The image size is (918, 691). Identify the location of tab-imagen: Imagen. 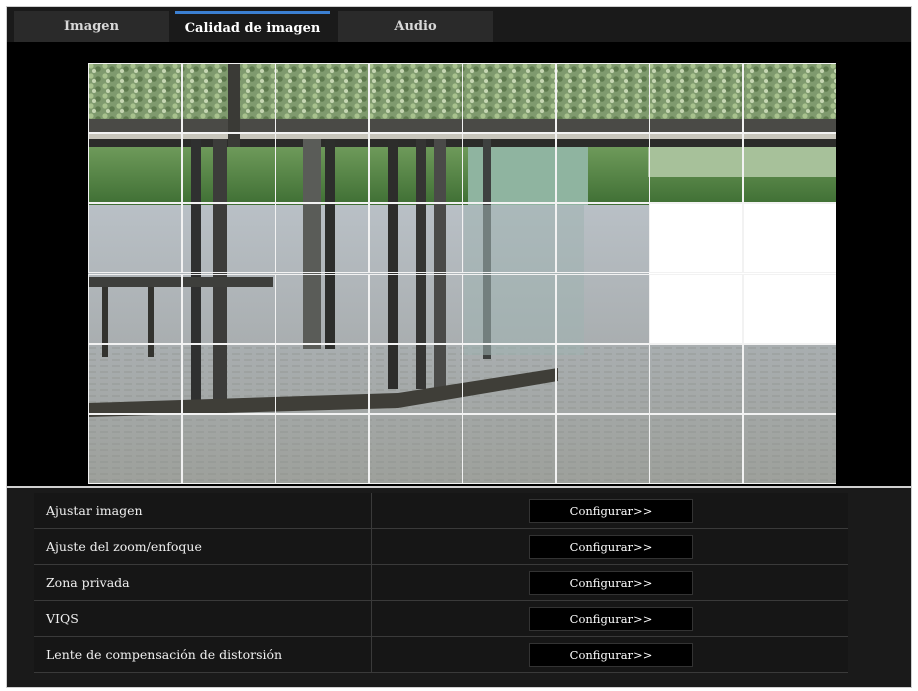
(91, 26).